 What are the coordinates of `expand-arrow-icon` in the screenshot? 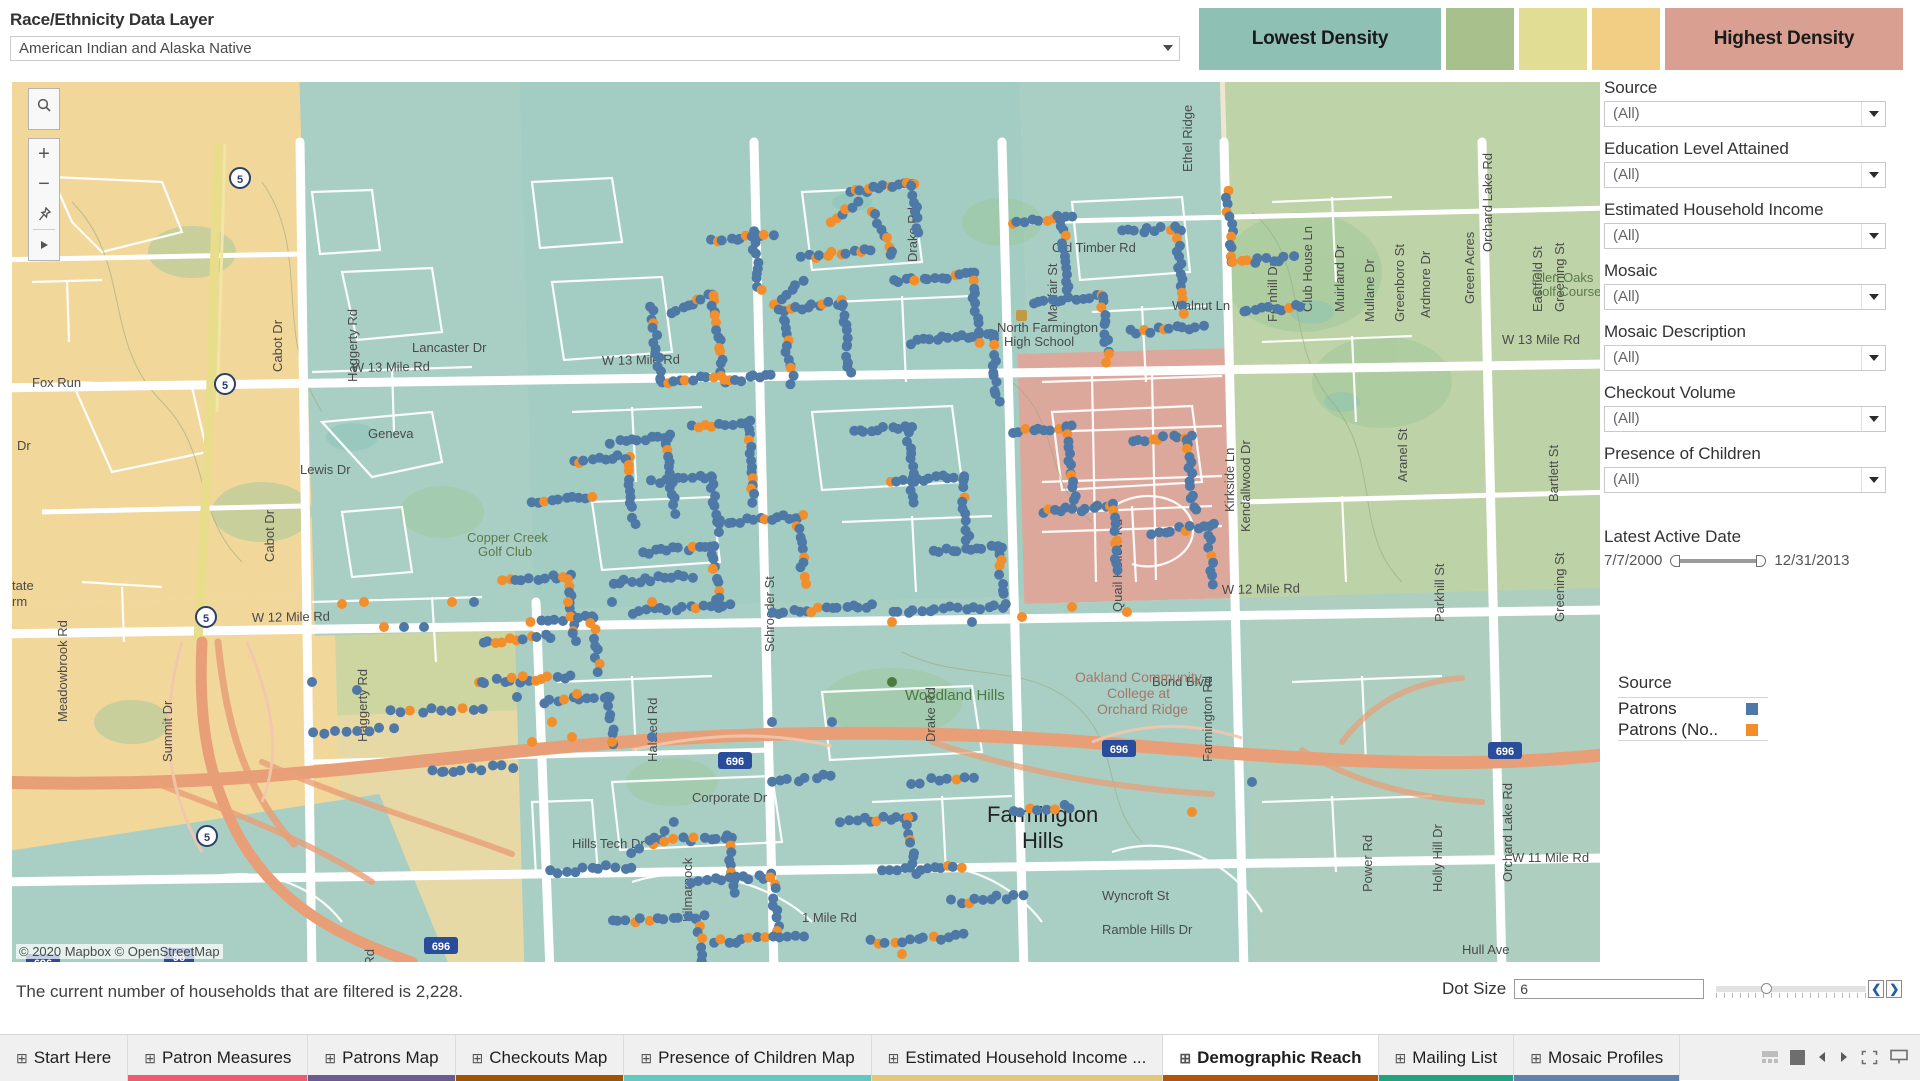 It's located at (44, 245).